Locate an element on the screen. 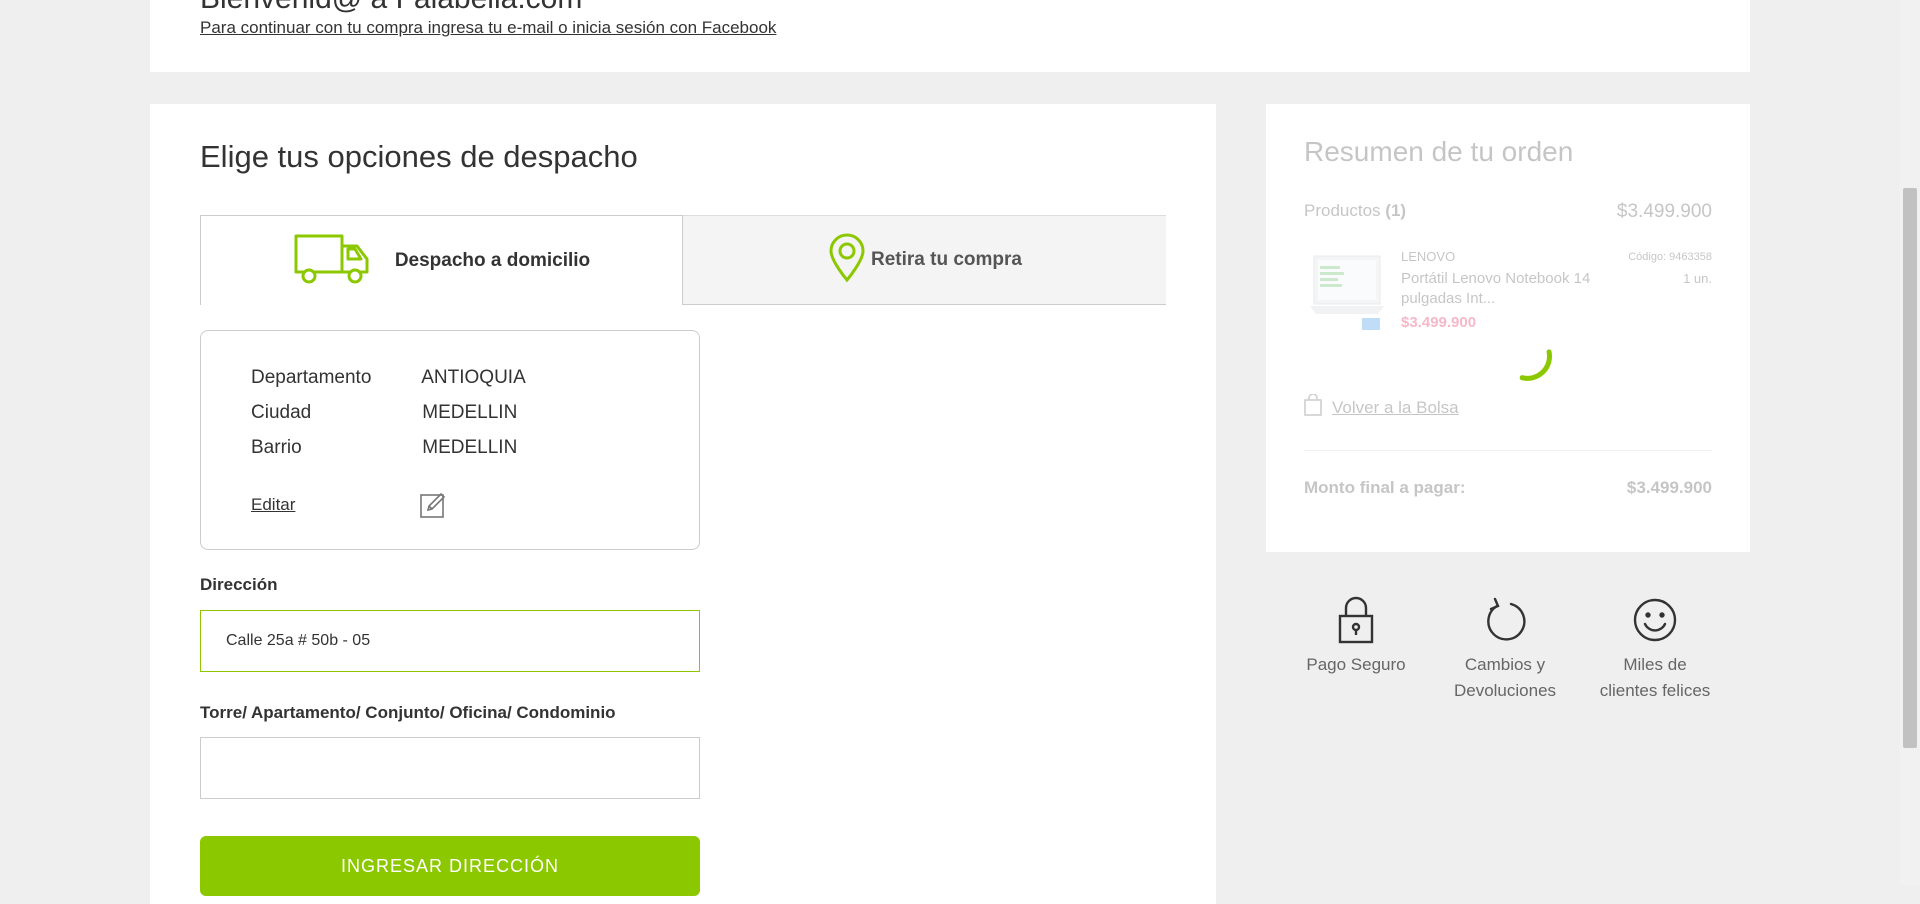  back-to-bag-link: Volver a la Bolsa is located at coordinates (1381, 407).